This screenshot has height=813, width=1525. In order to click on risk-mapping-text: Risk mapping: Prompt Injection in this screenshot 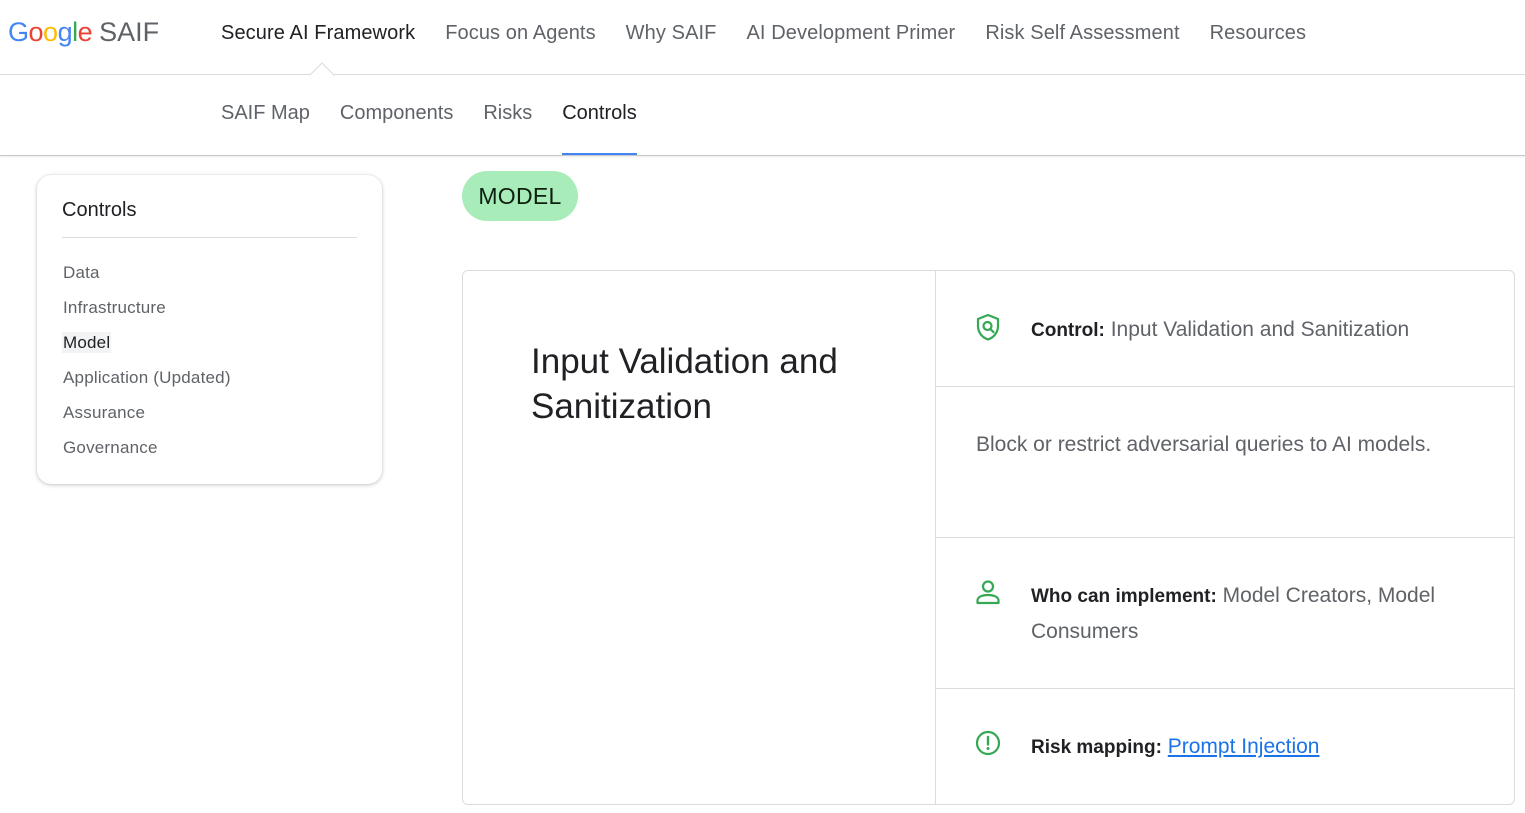, I will do `click(1256, 747)`.